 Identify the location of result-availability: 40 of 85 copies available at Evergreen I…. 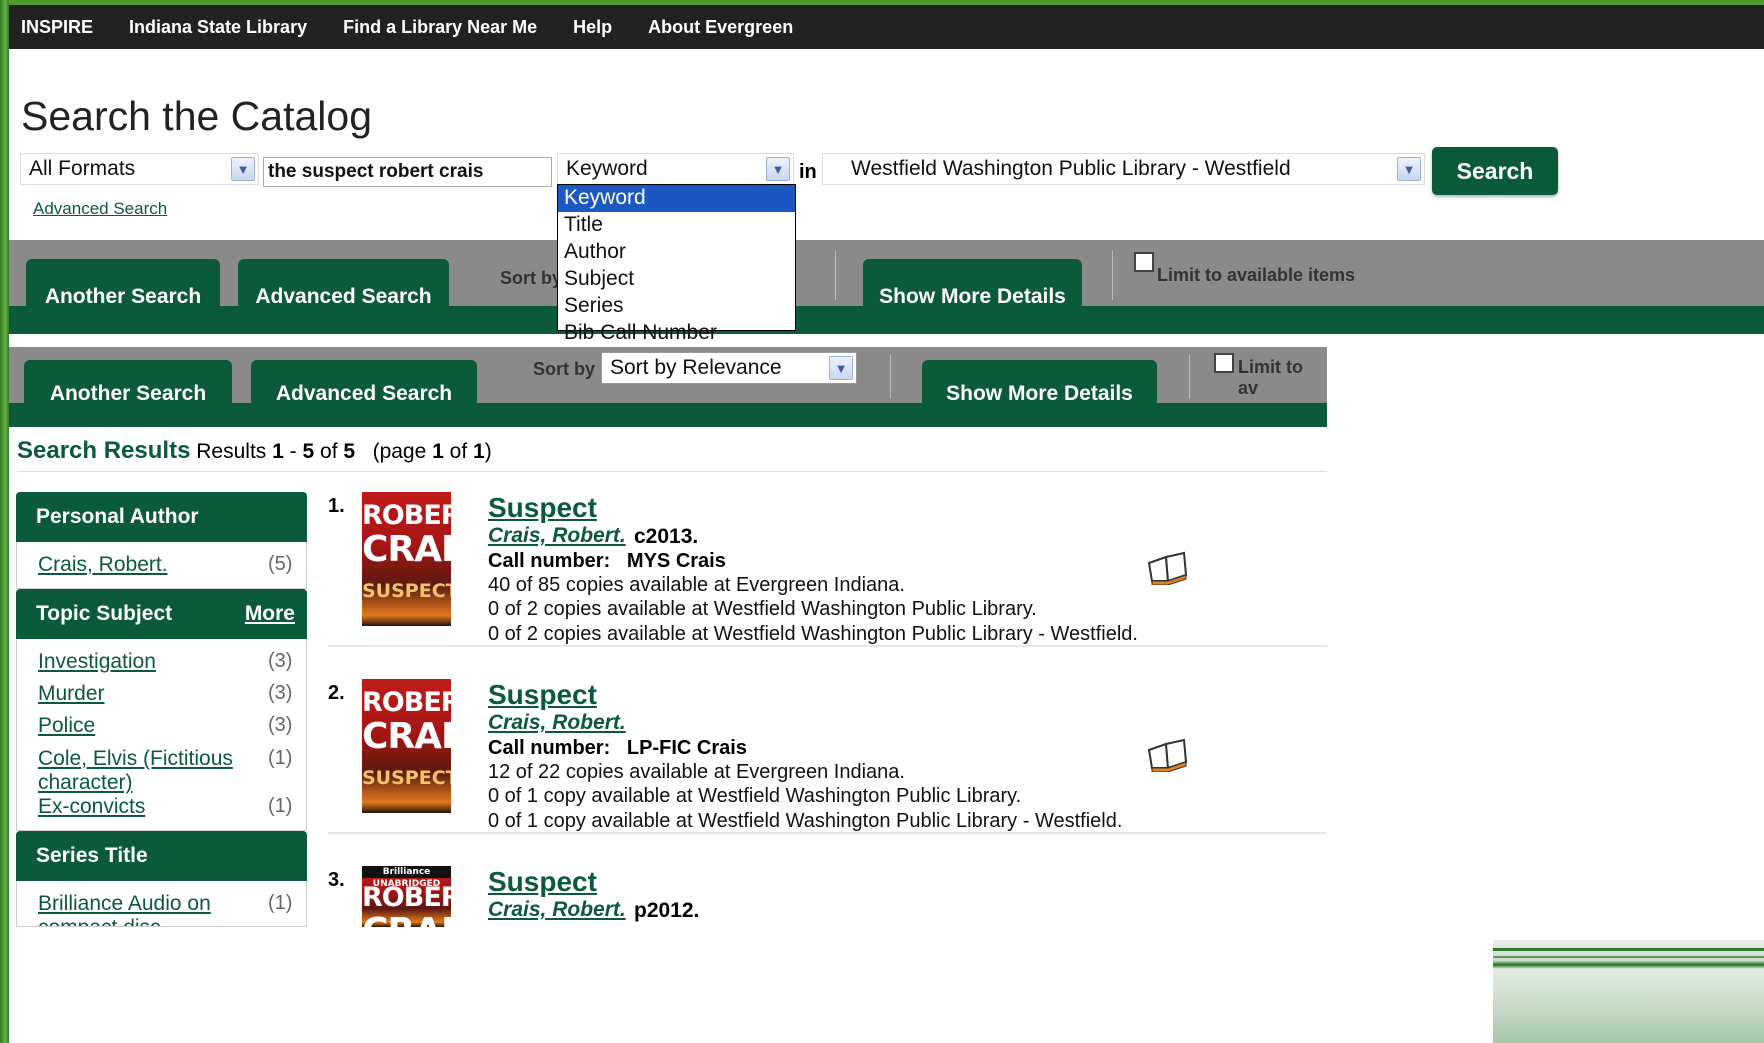
(696, 585).